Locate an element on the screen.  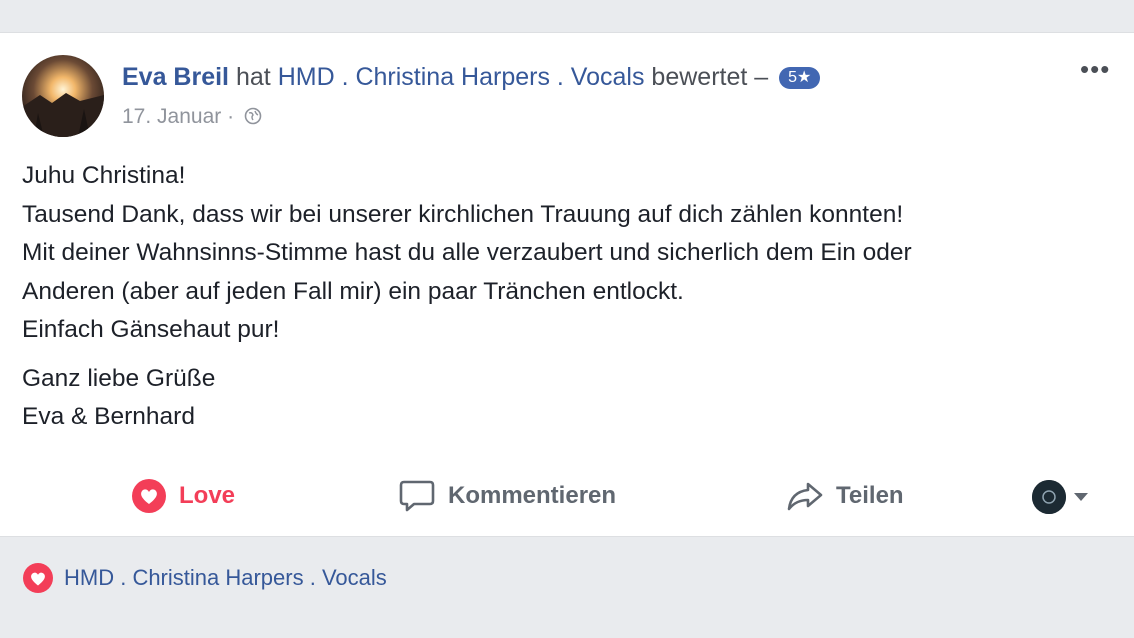
author-avatar is located at coordinates (63, 96).